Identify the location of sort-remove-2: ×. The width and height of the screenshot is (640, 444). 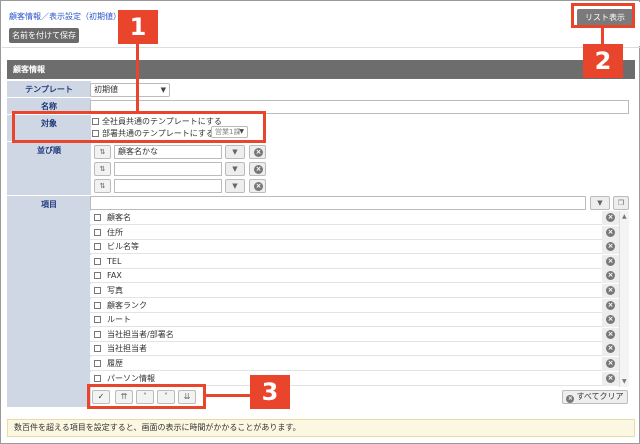
(257, 169).